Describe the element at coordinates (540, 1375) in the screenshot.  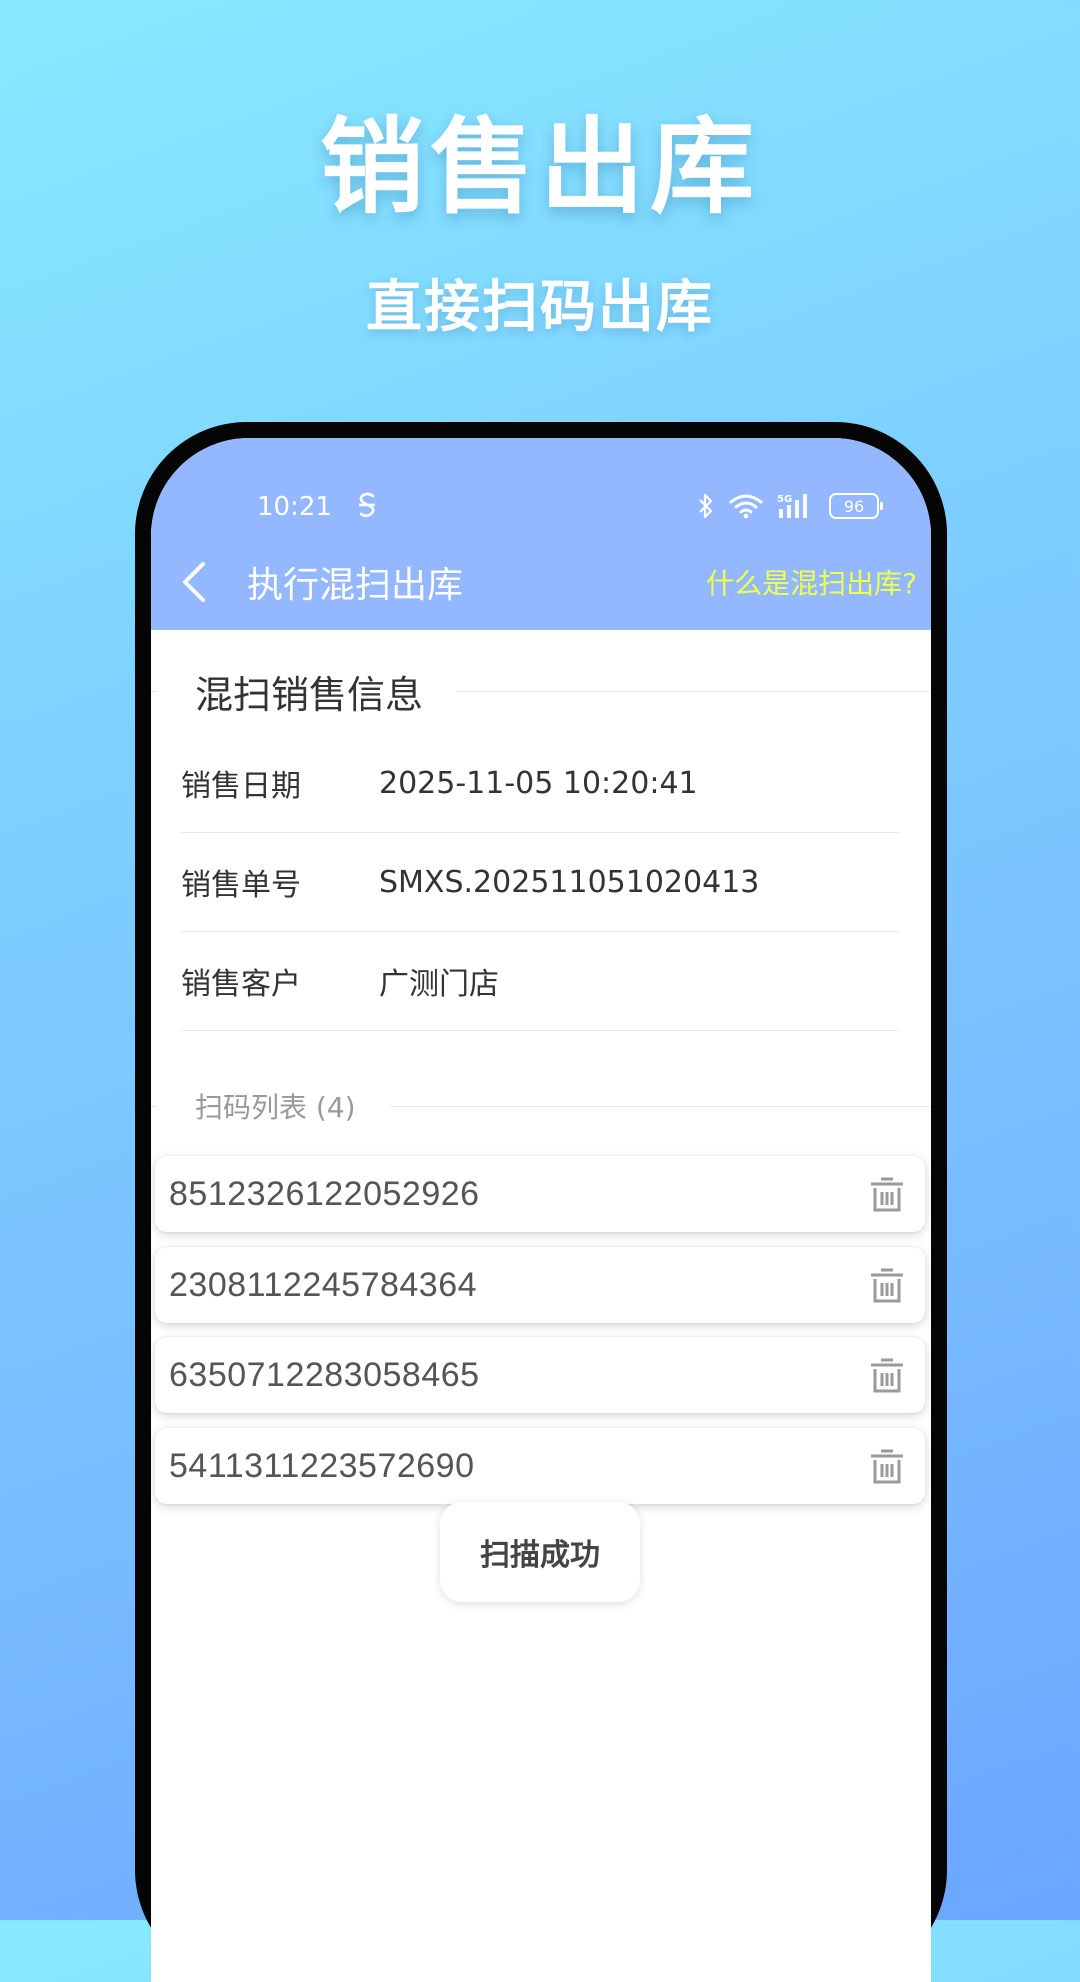
I see `scan-list-item: 6350712283058465` at that location.